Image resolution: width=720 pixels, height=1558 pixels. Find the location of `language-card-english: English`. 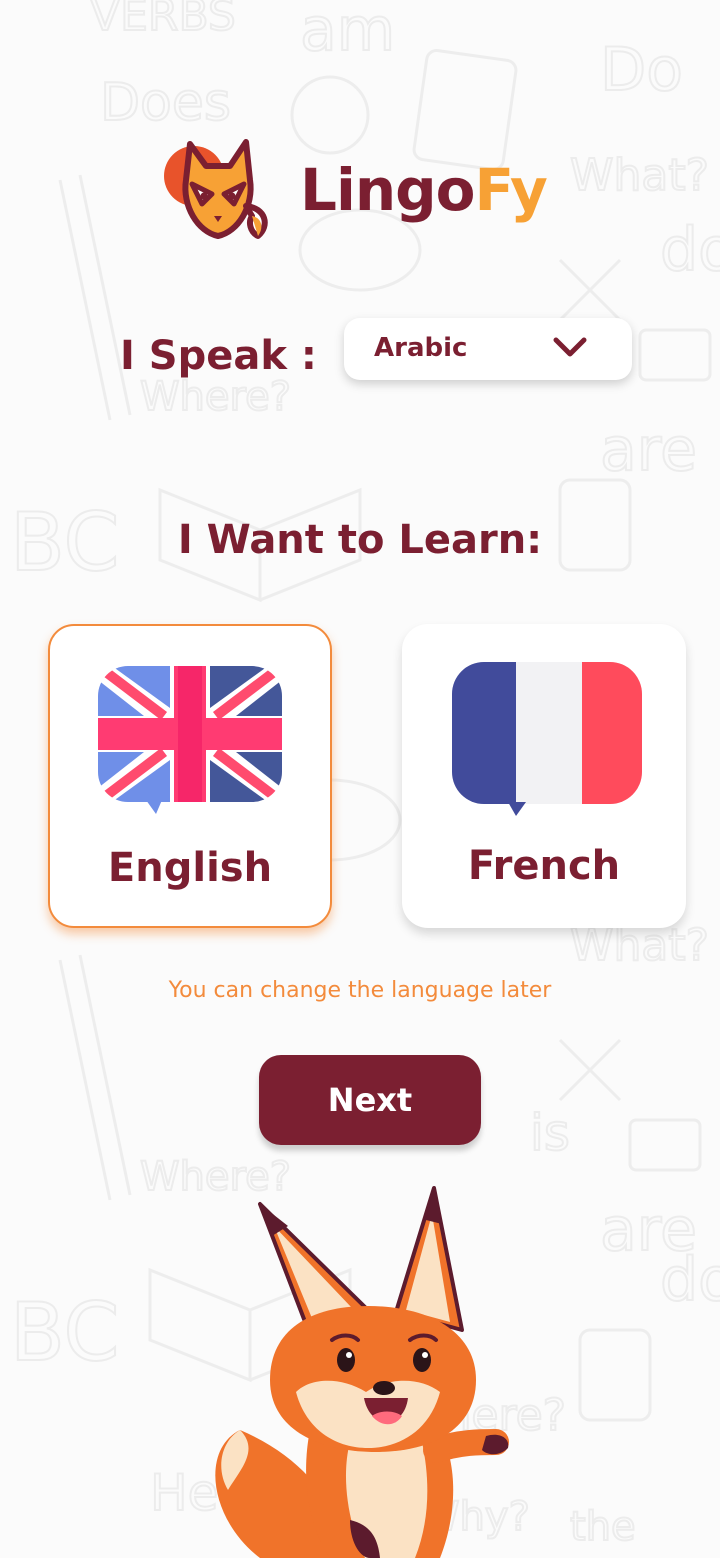

language-card-english: English is located at coordinates (190, 776).